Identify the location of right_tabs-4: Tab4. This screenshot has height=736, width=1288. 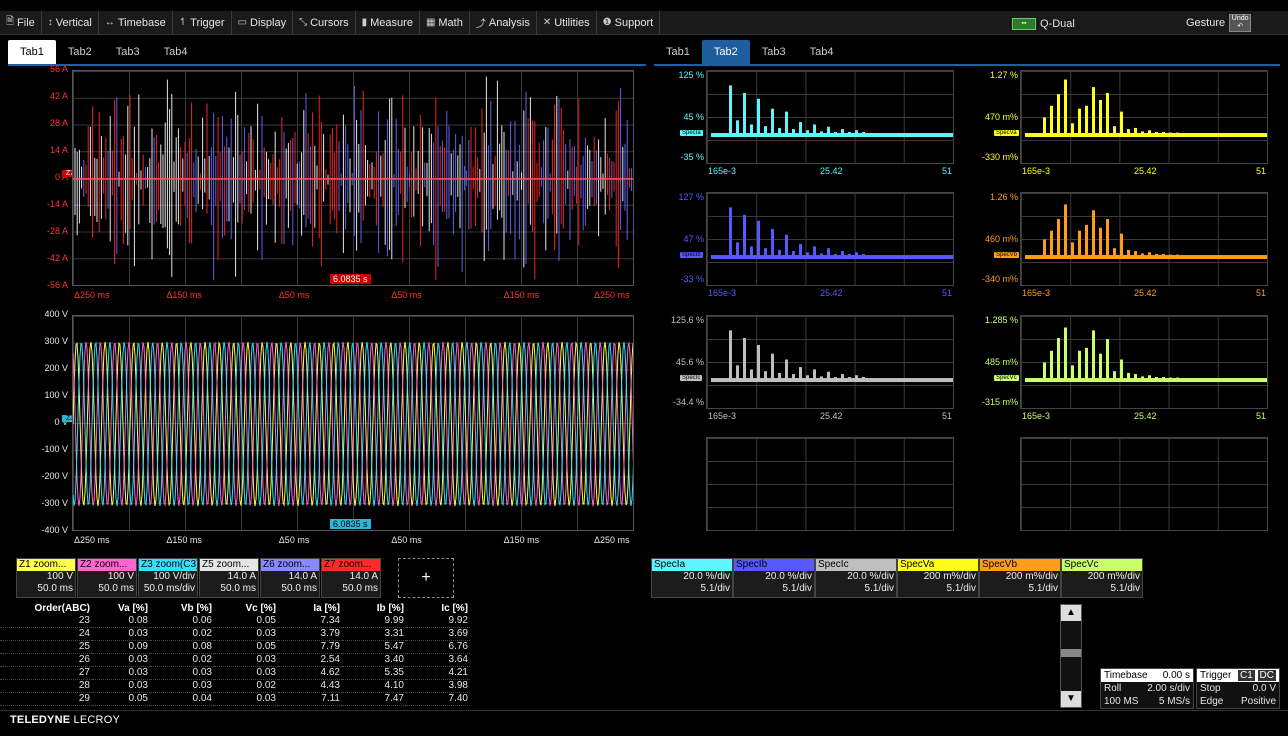
(822, 52).